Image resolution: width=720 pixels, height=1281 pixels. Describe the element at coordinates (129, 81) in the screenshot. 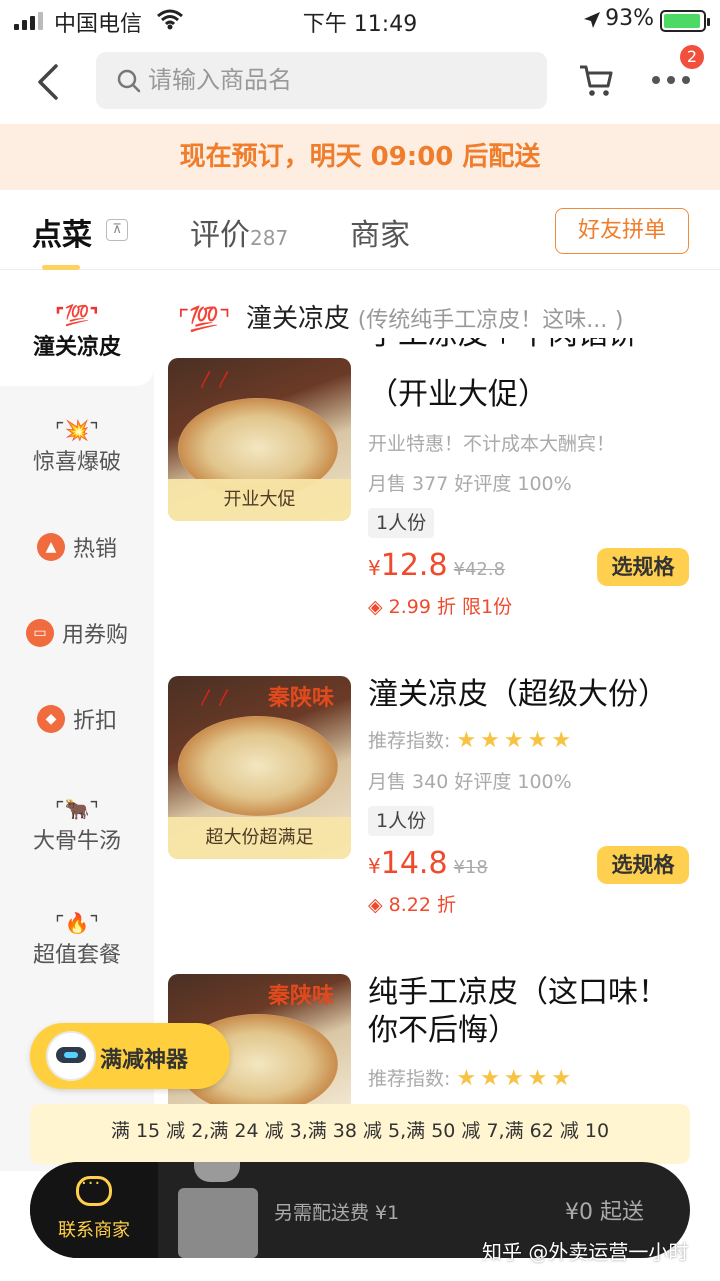

I see `search-icon` at that location.